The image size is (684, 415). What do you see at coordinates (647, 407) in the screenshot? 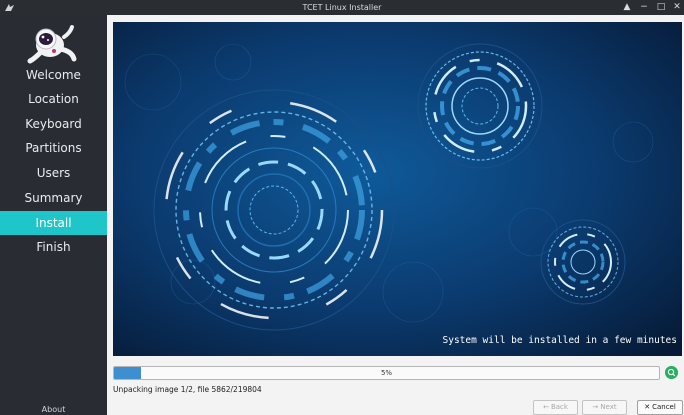
I see `cancel-x-icon: ✕` at bounding box center [647, 407].